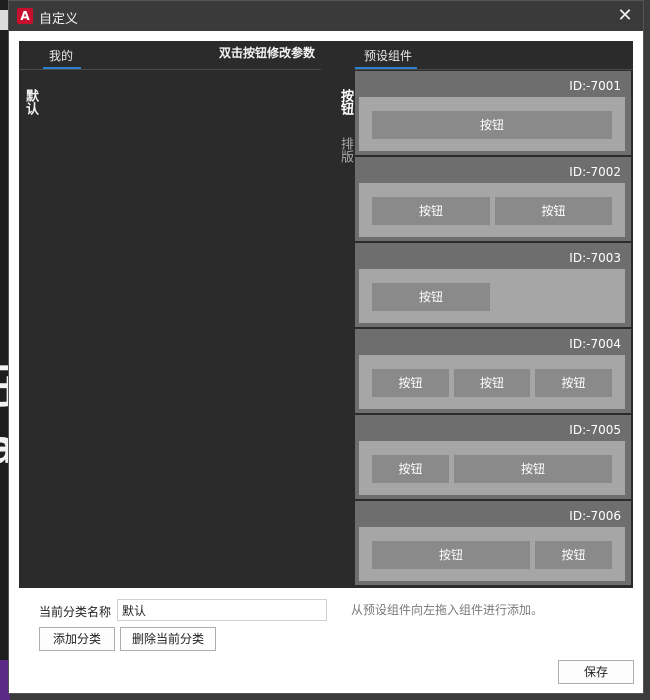  What do you see at coordinates (75, 612) in the screenshot?
I see `category-name-label: 当前分类名称` at bounding box center [75, 612].